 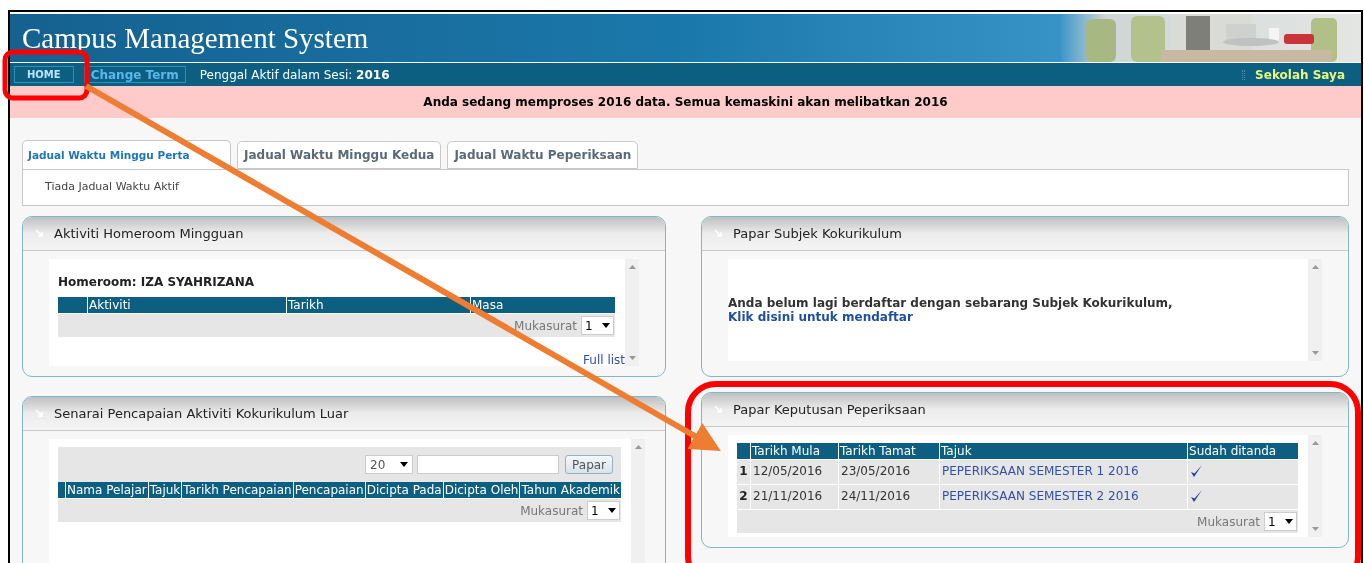 I want to click on session-label: Penggal Aktif dalam Sesi: 2016, so click(x=294, y=75).